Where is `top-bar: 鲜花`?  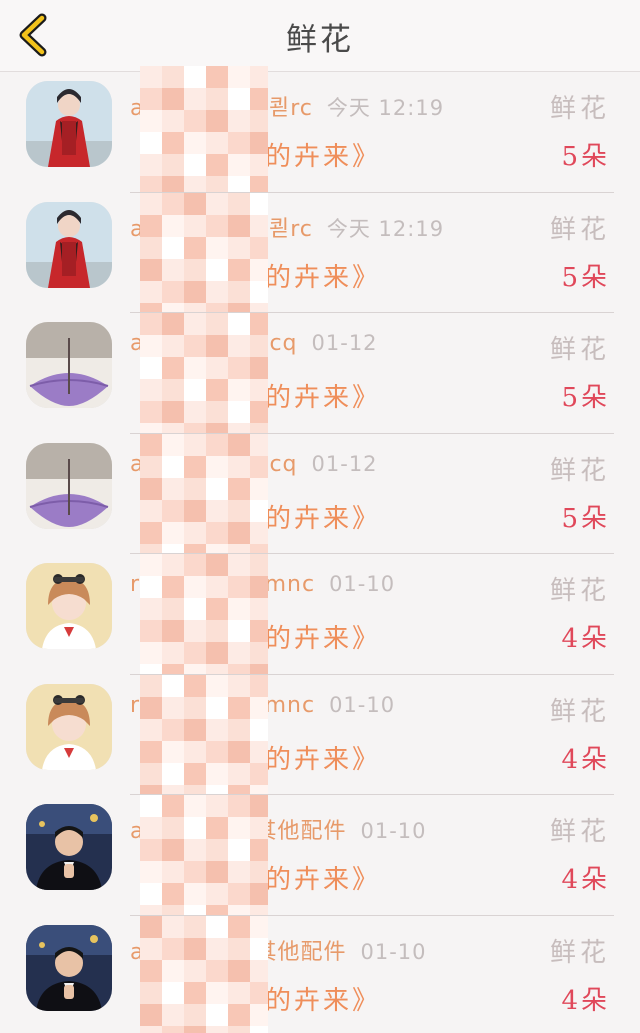
top-bar: 鲜花 is located at coordinates (320, 36).